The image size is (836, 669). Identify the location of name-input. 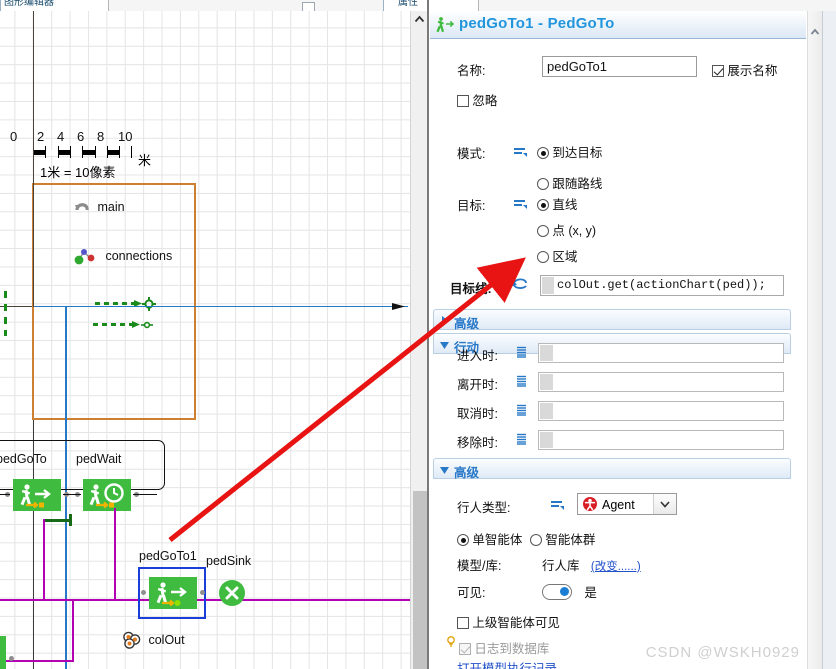
(619, 66).